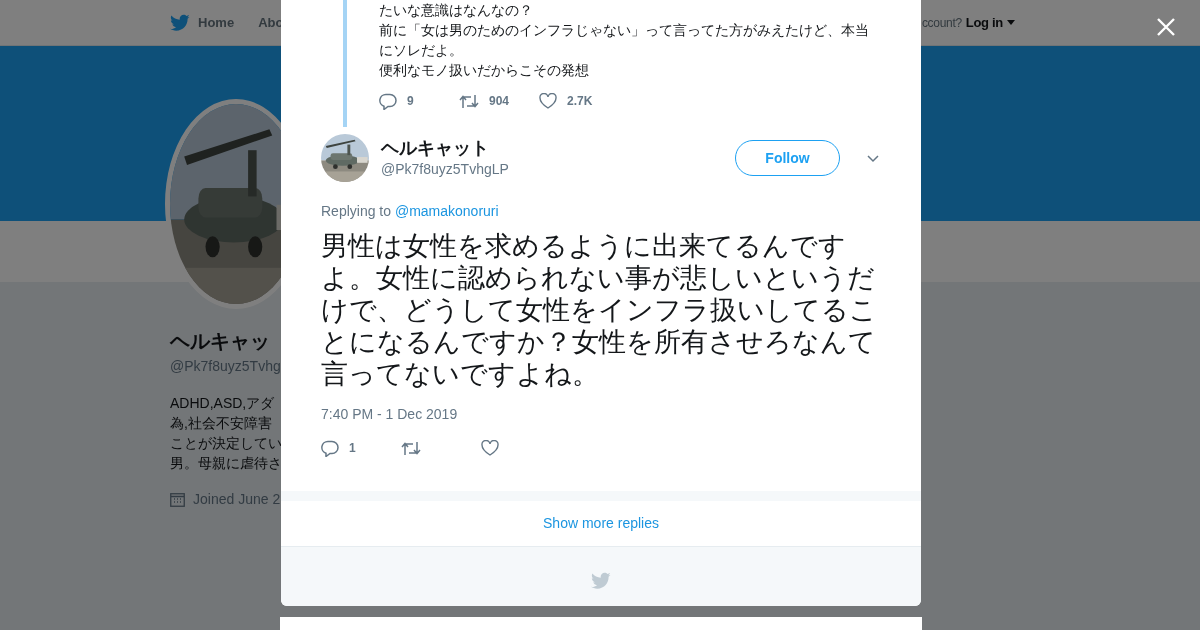 The height and width of the screenshot is (630, 1200). Describe the element at coordinates (225, 433) in the screenshot. I see `profile-bio: ADHD,ASD,アダ 為,社会不安障害 ことが決定してい 男。母親に虐待さ` at that location.